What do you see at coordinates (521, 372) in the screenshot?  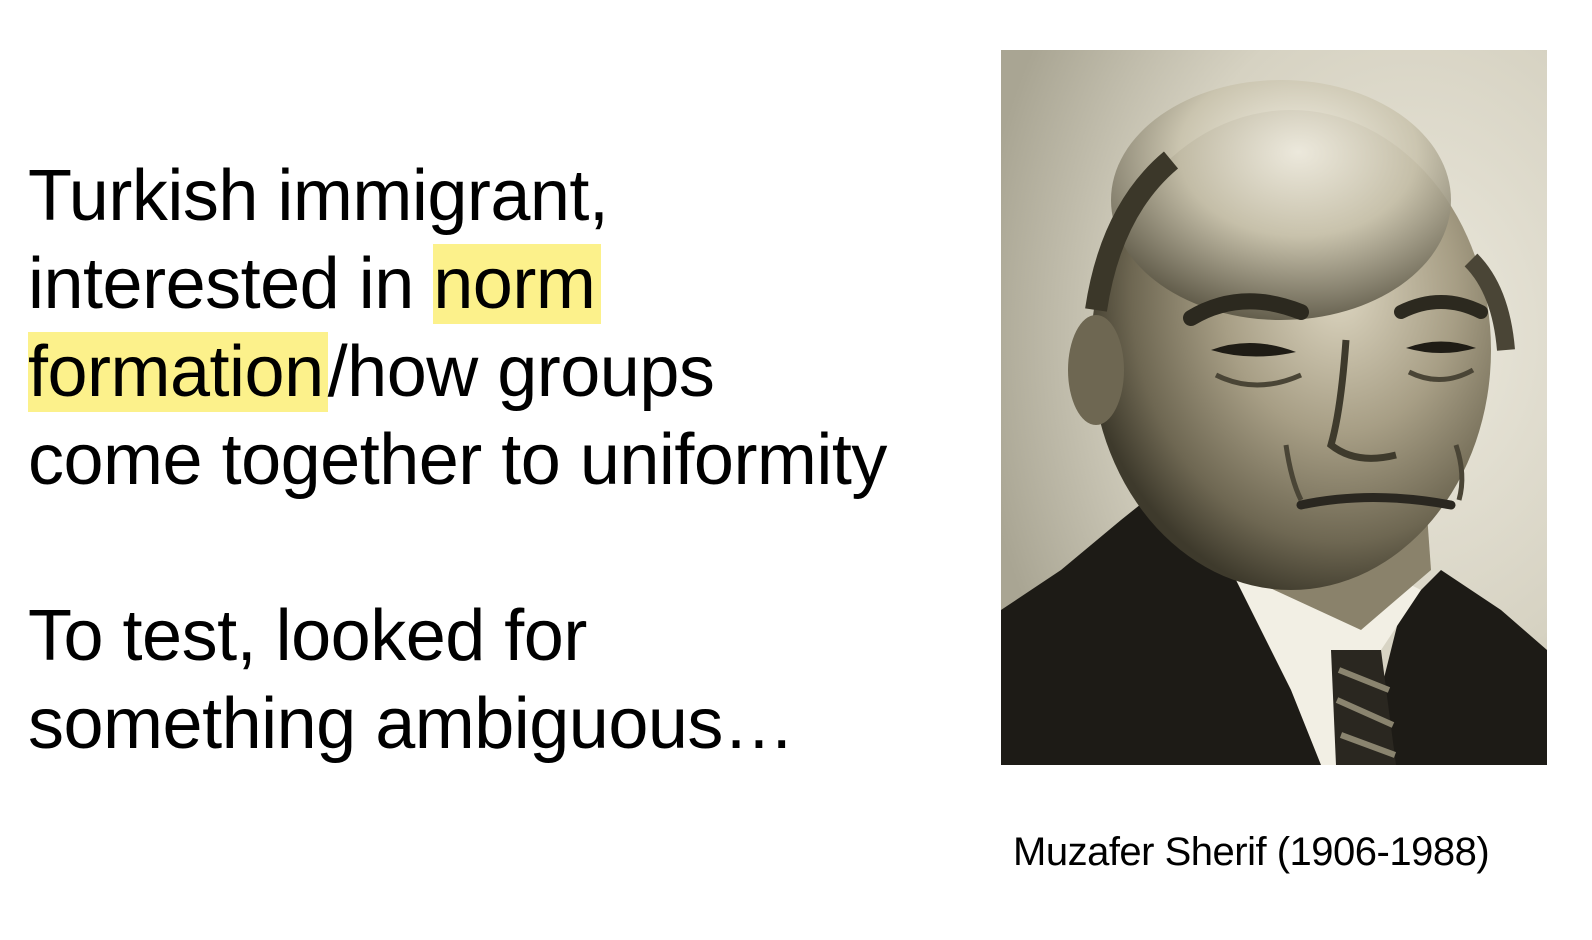 I see `text-line: /how groups` at bounding box center [521, 372].